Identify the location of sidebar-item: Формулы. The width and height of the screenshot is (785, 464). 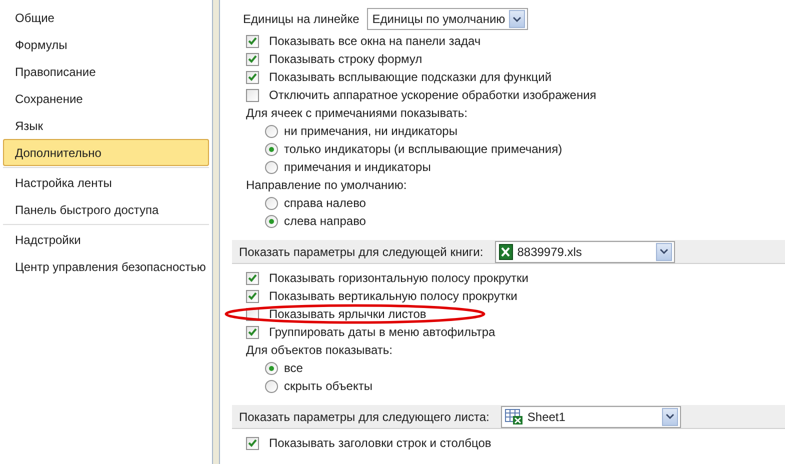
(106, 44).